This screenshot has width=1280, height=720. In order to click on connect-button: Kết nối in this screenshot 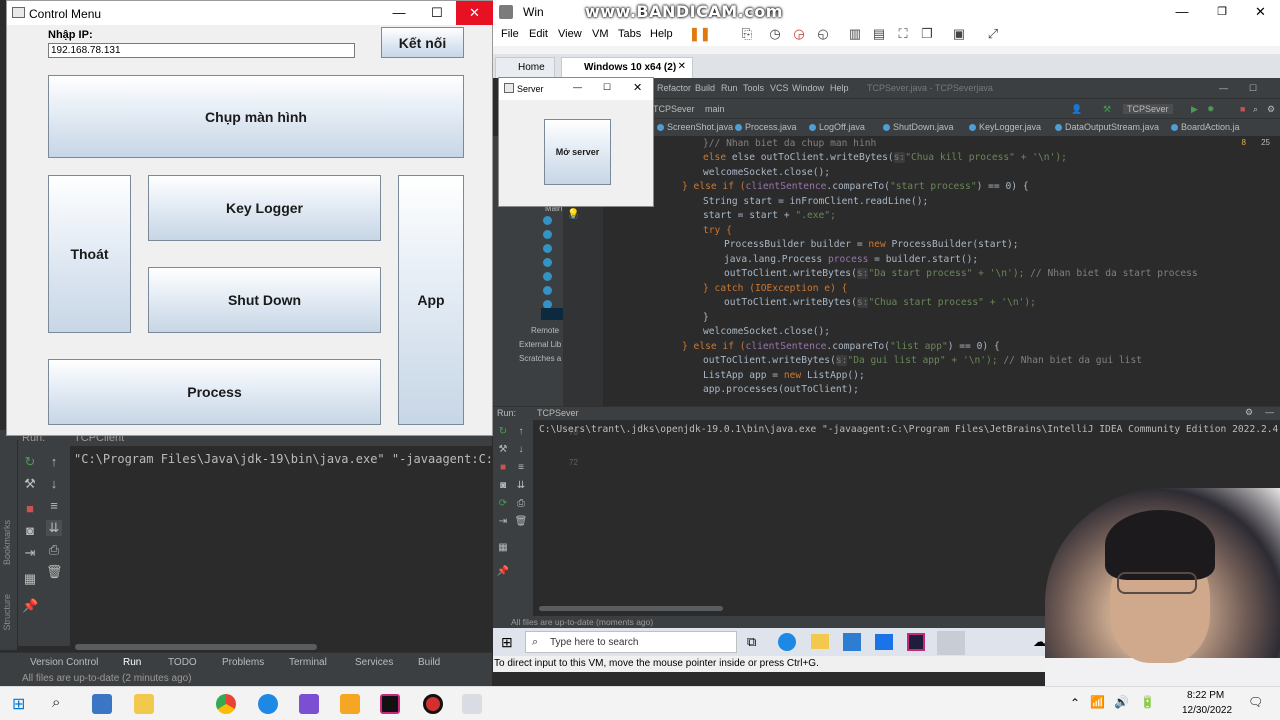, I will do `click(422, 42)`.